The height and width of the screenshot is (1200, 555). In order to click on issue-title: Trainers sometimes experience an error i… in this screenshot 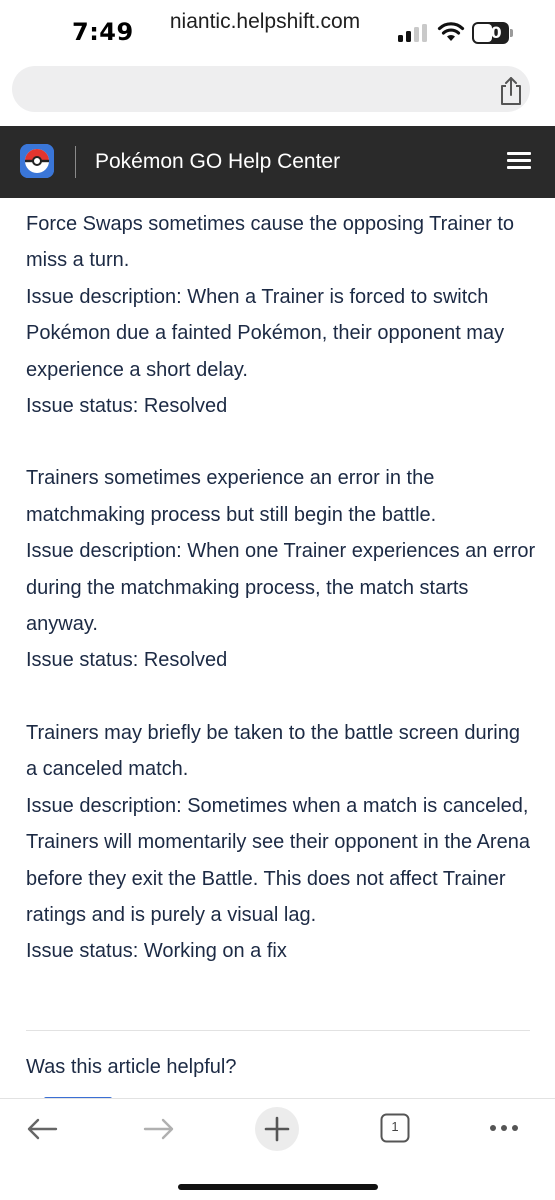, I will do `click(231, 496)`.